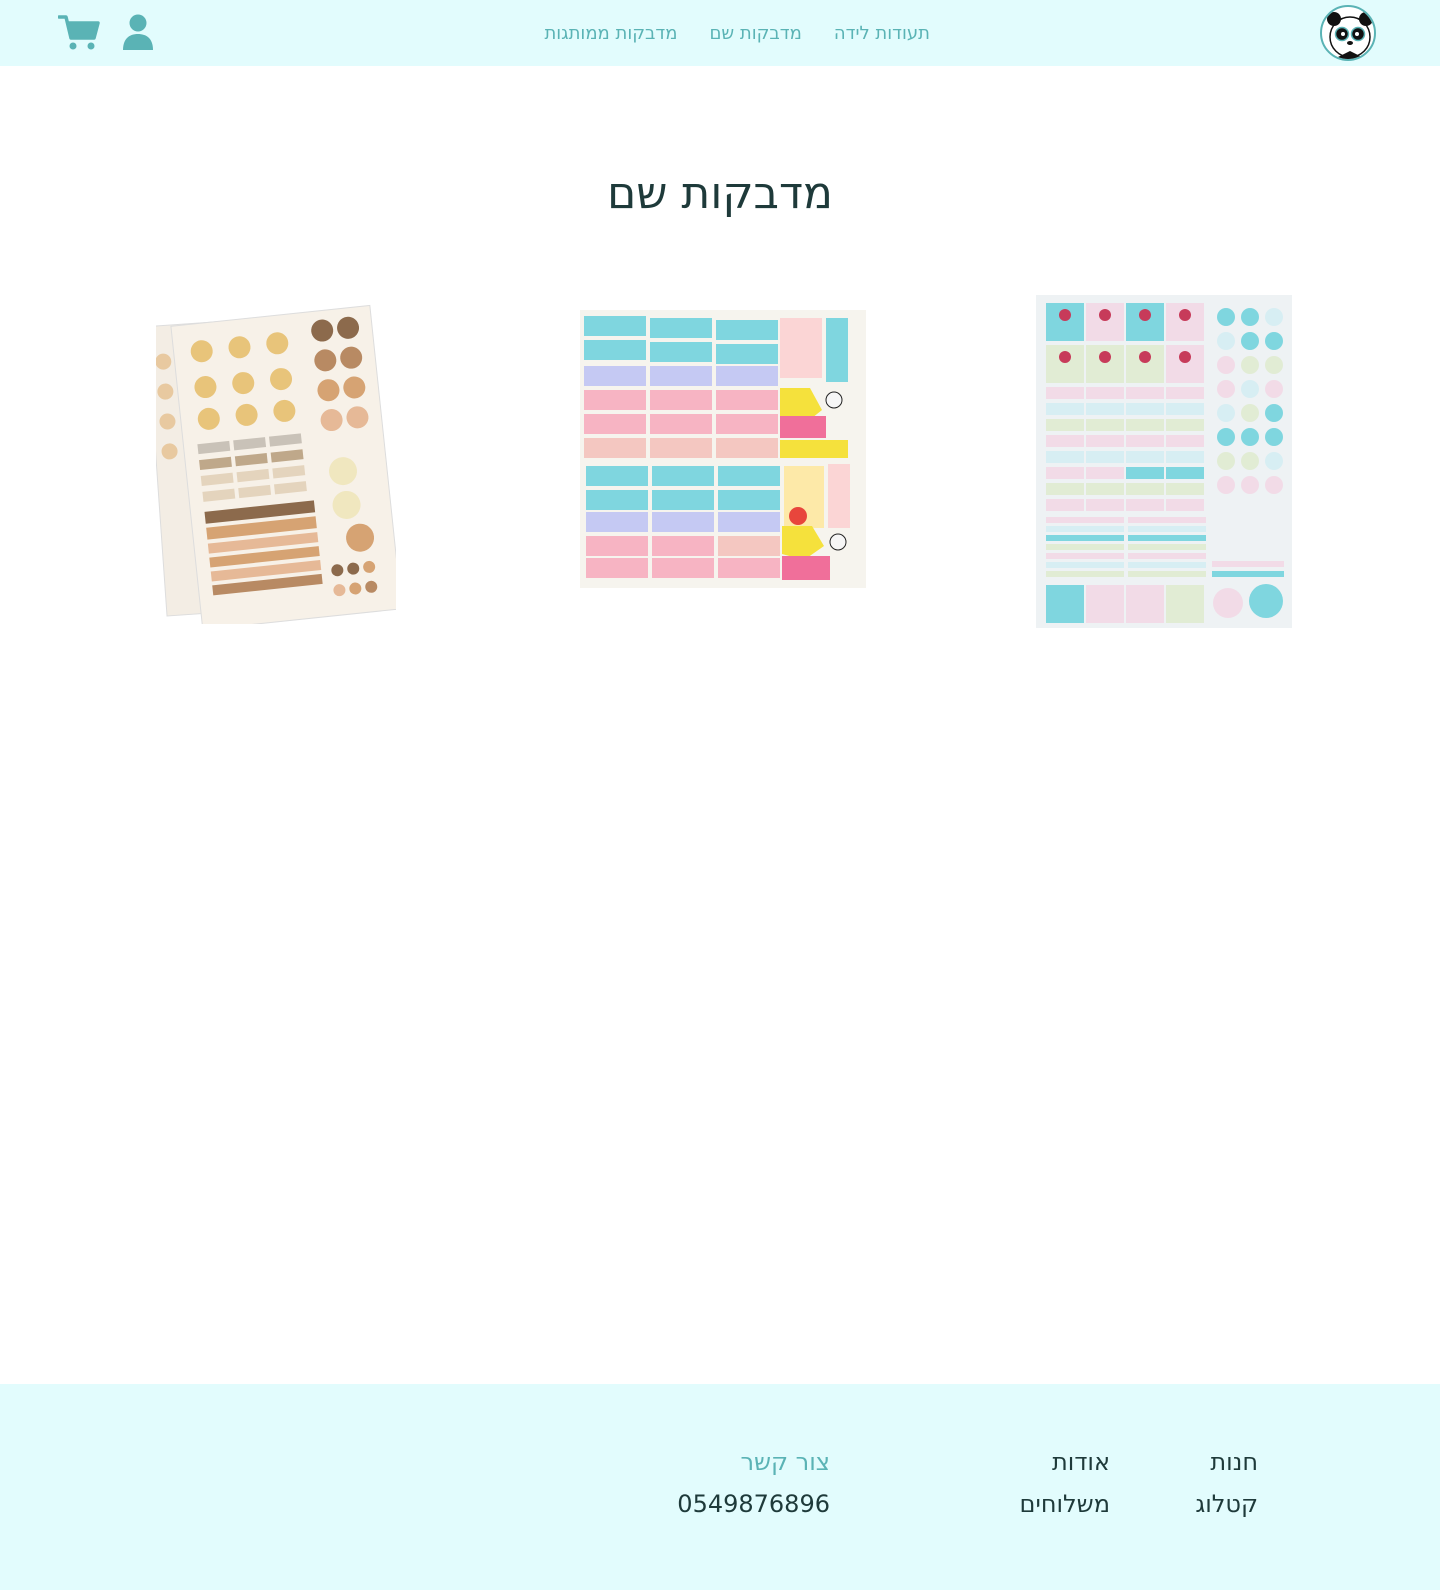  What do you see at coordinates (1081, 1462) in the screenshot?
I see `footer-link-about: אודות` at bounding box center [1081, 1462].